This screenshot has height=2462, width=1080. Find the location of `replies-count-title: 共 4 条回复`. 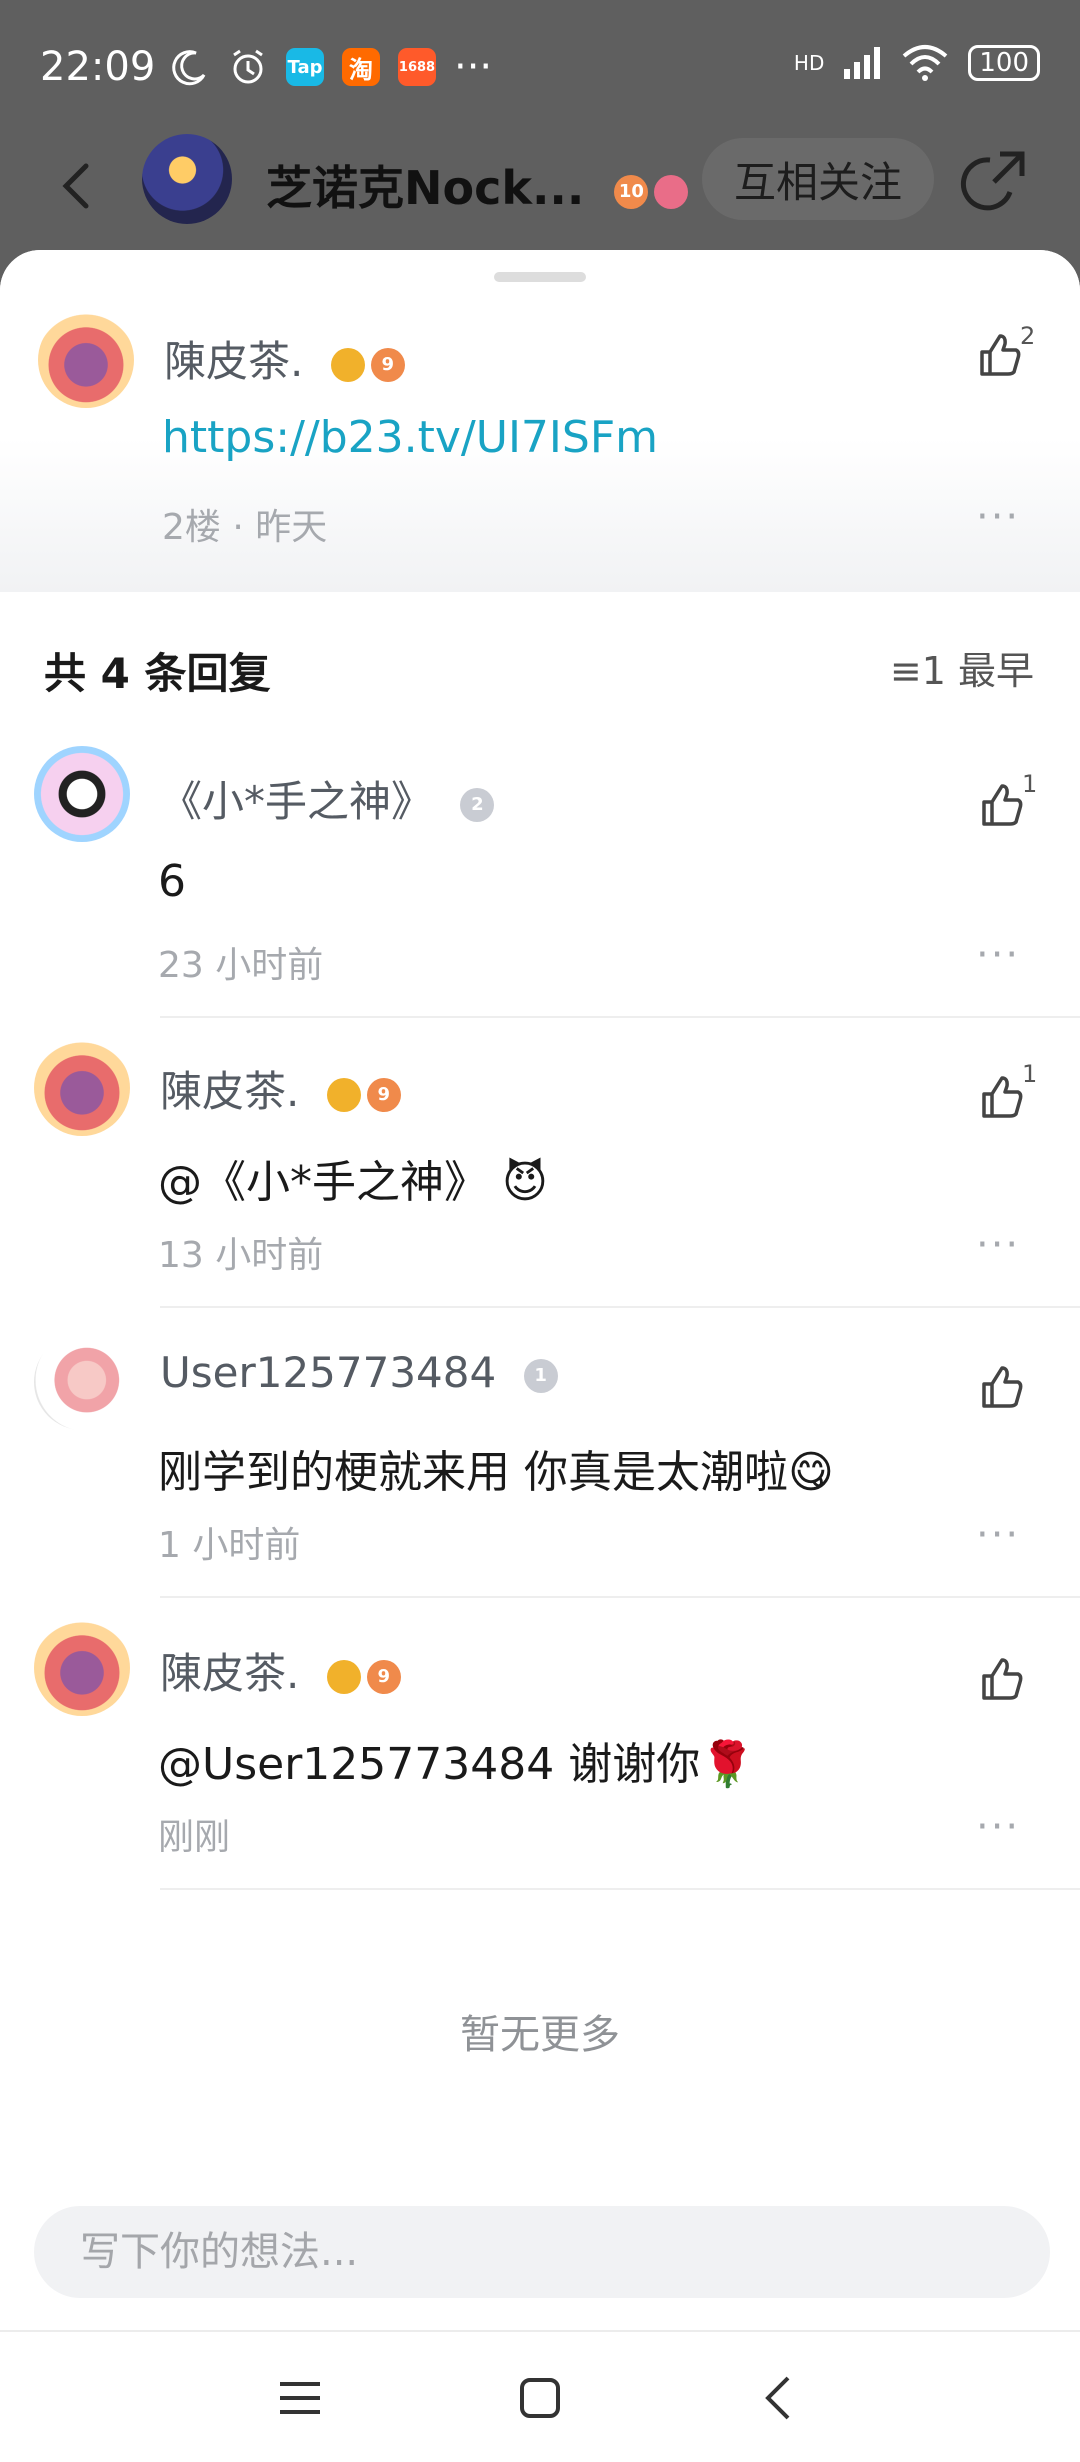

replies-count-title: 共 4 条回复 is located at coordinates (157, 673).